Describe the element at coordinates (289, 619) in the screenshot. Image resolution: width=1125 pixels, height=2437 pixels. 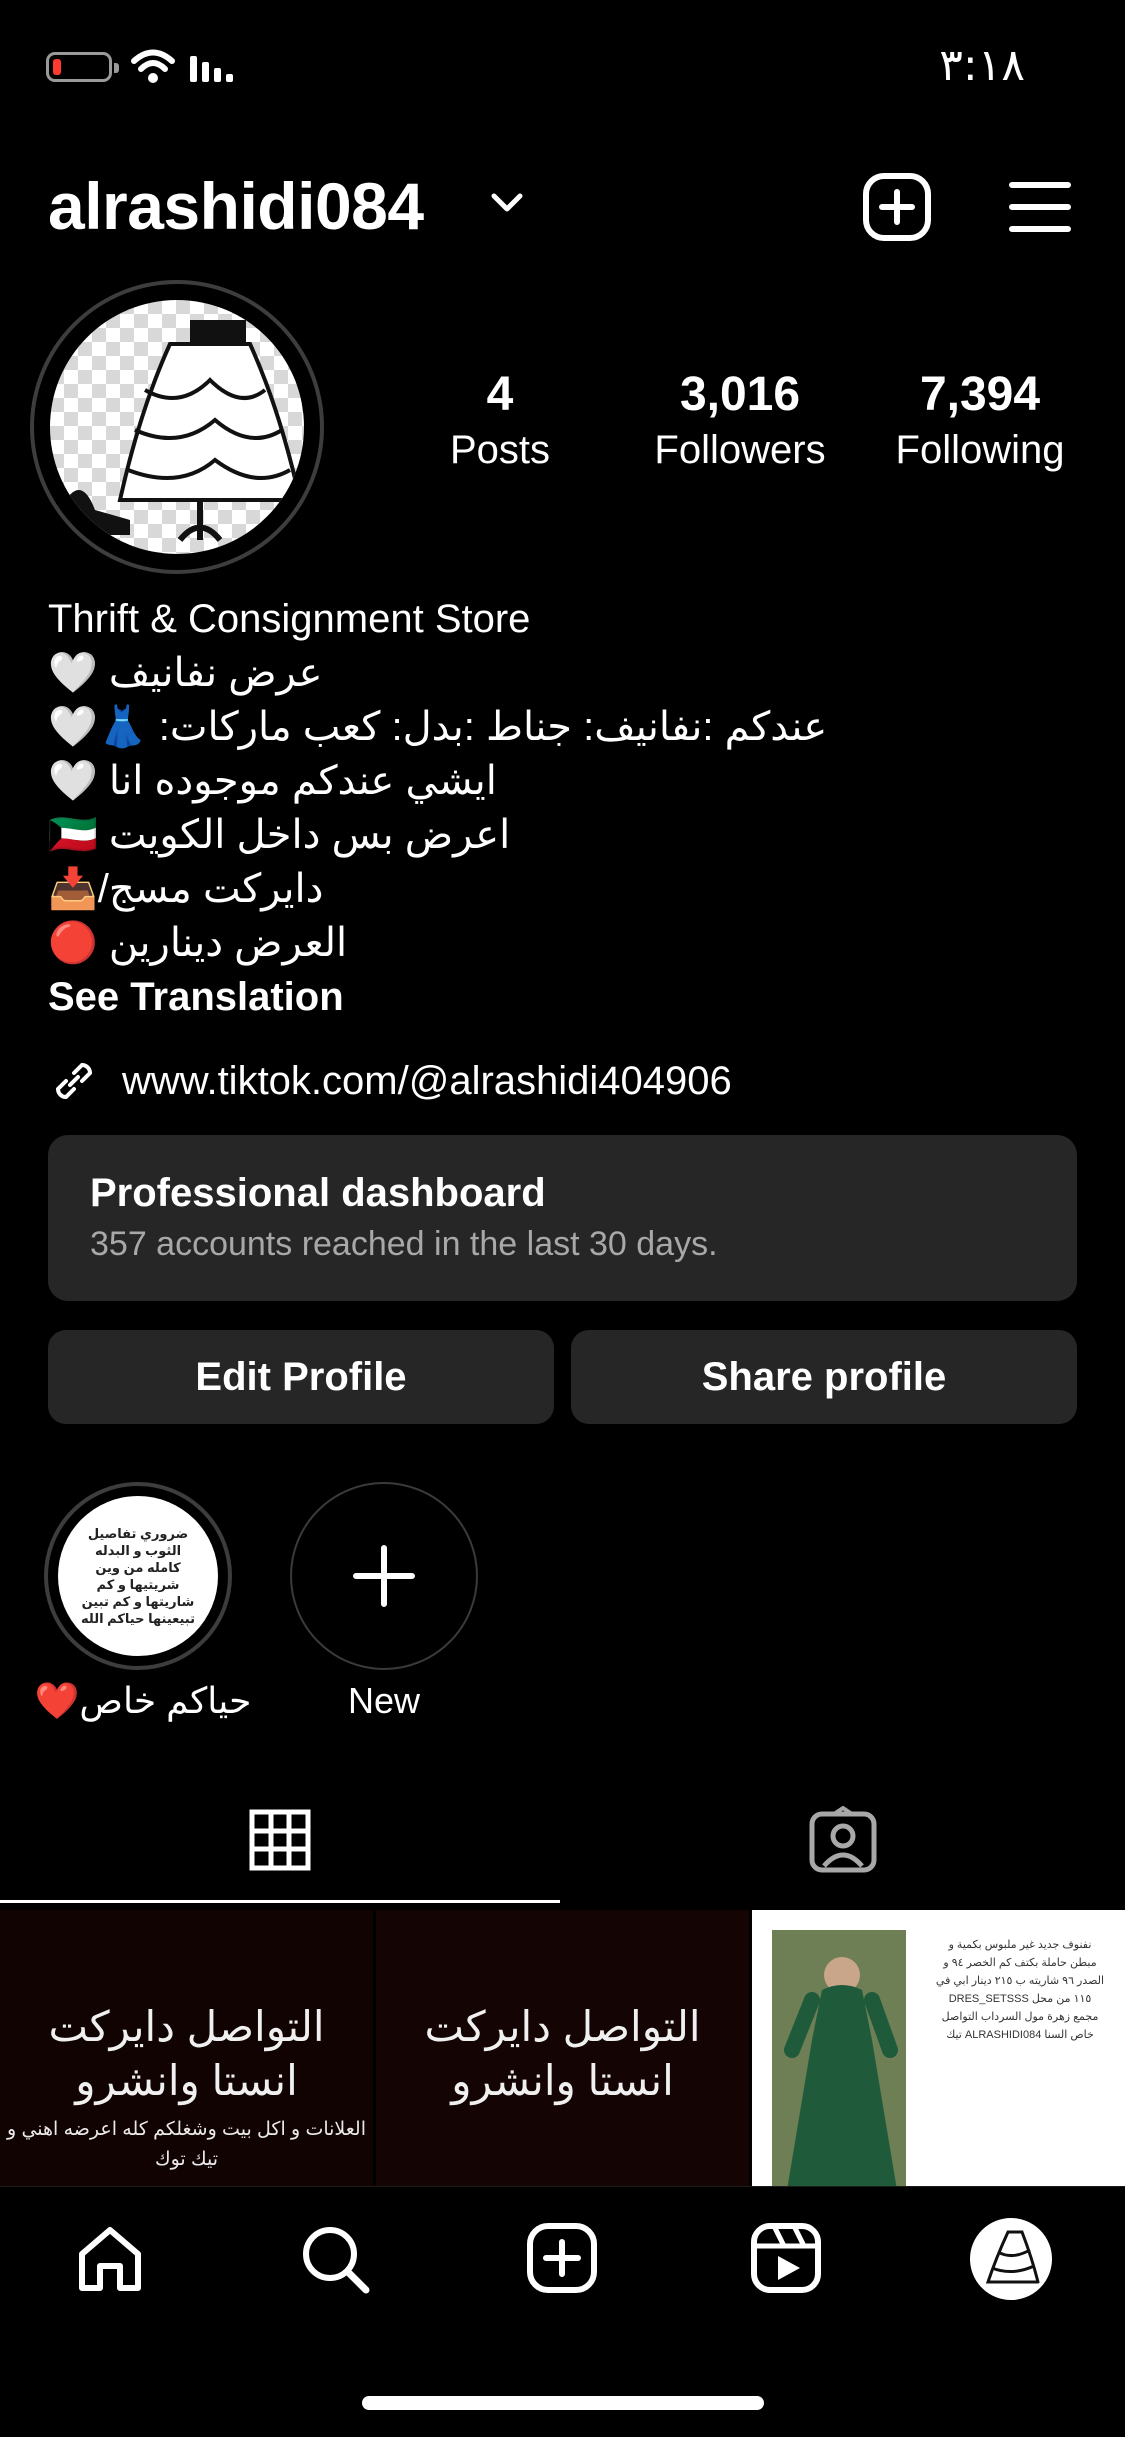
I see `bio-category: Thrift & Consignment Store` at that location.